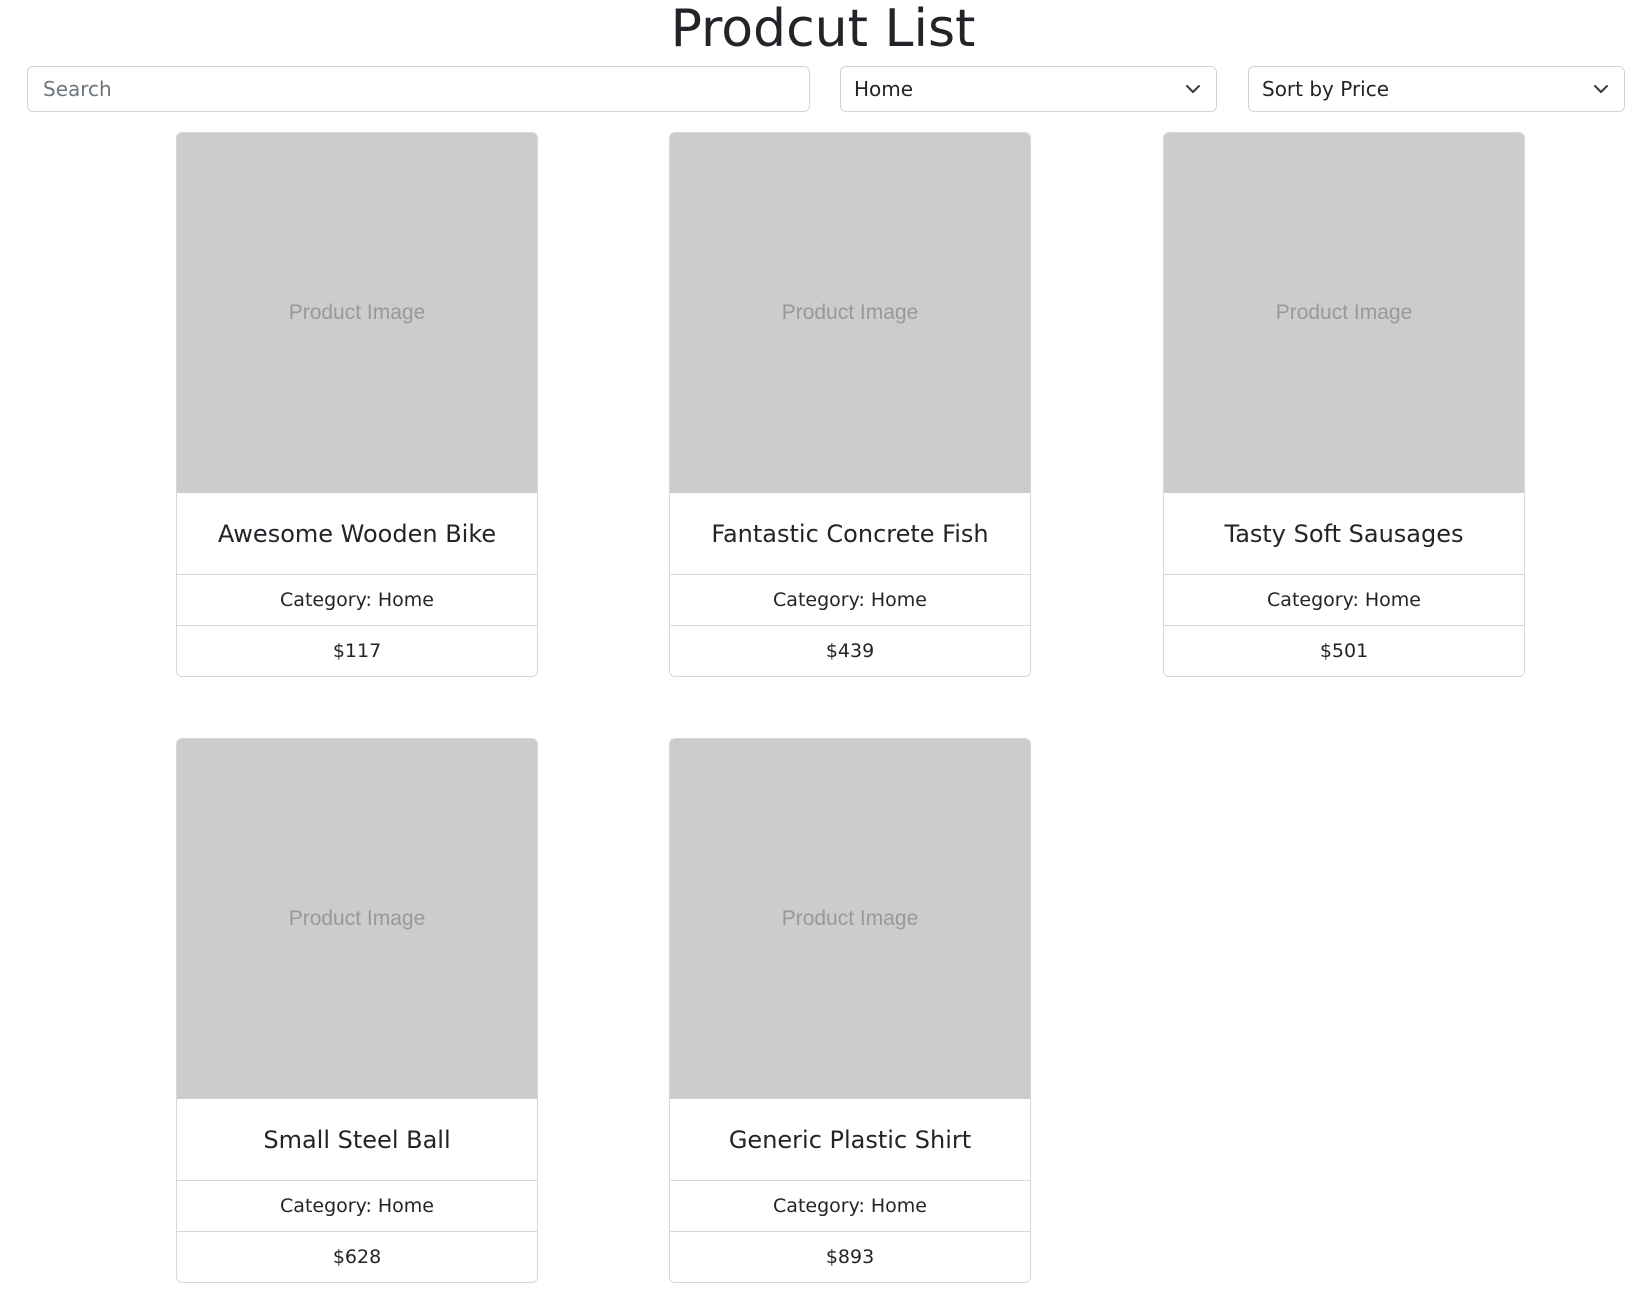 Image resolution: width=1646 pixels, height=1305 pixels. Describe the element at coordinates (850, 651) in the screenshot. I see `product-price: $439` at that location.